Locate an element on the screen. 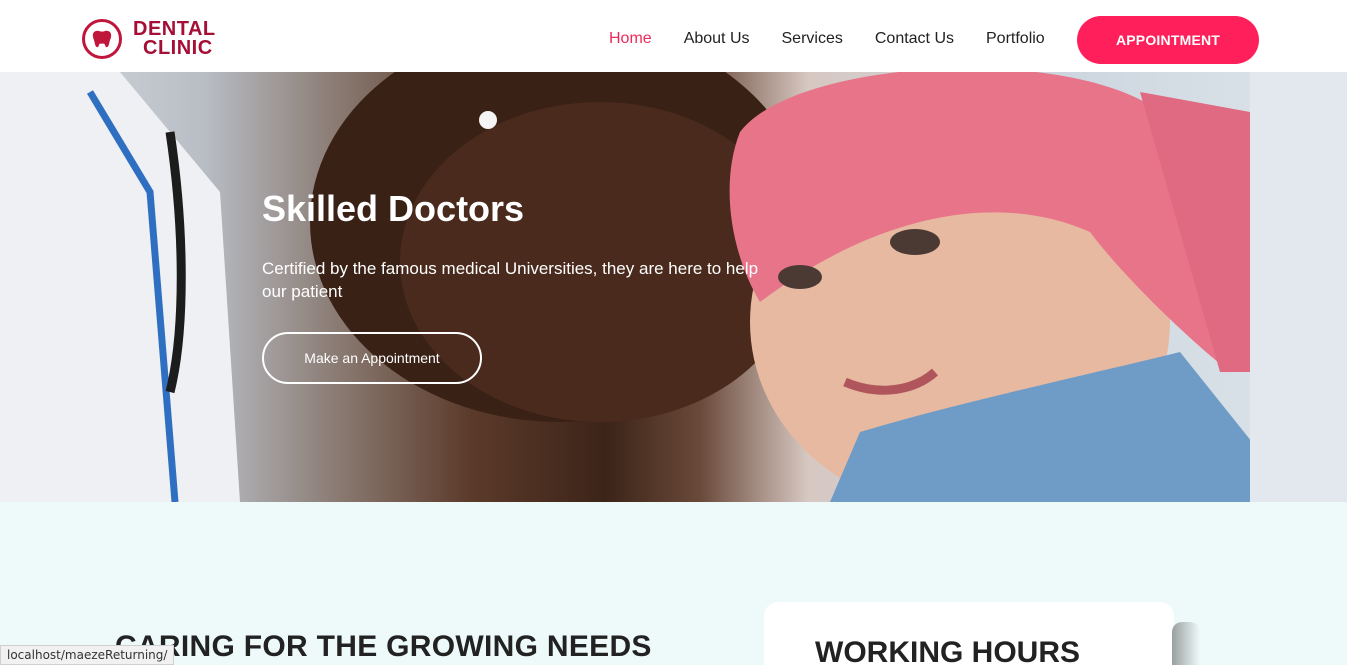  working-hours-title: WORKING HOURS is located at coordinates (947, 650).